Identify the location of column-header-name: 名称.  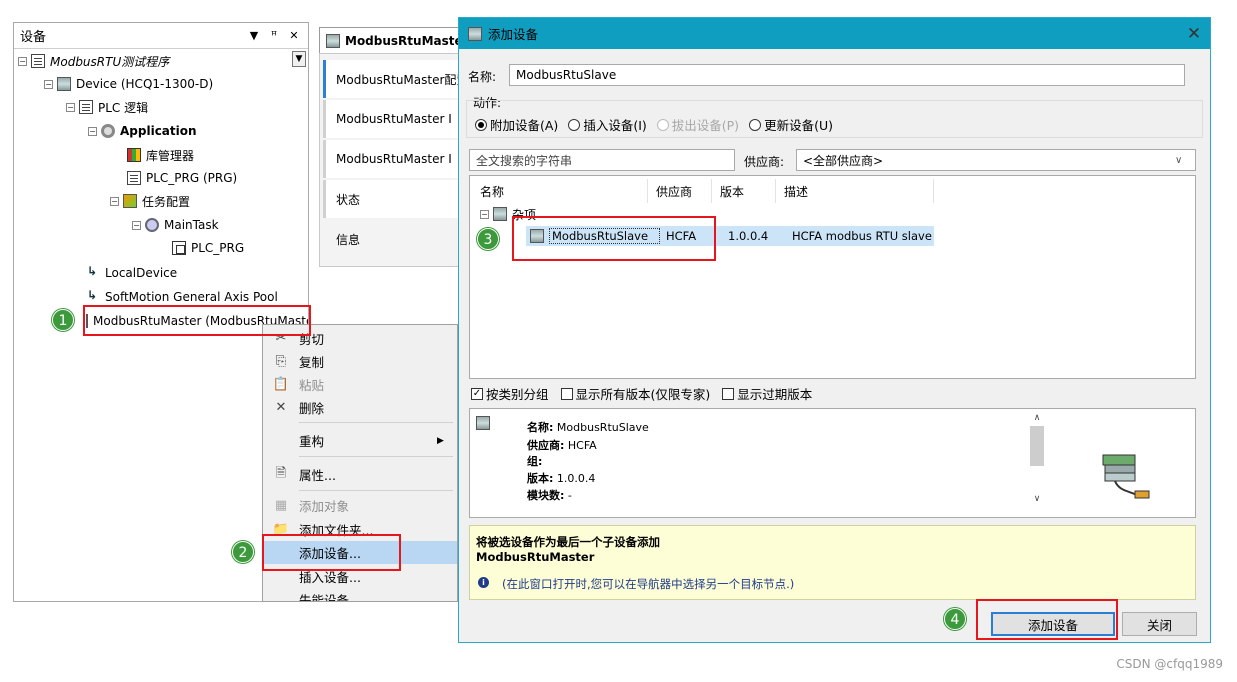
(560, 191).